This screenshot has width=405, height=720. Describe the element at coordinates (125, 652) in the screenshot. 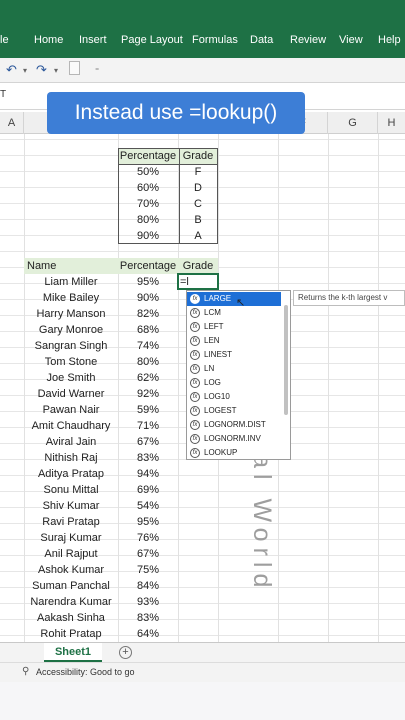

I see `add-sheet-icon: +` at that location.